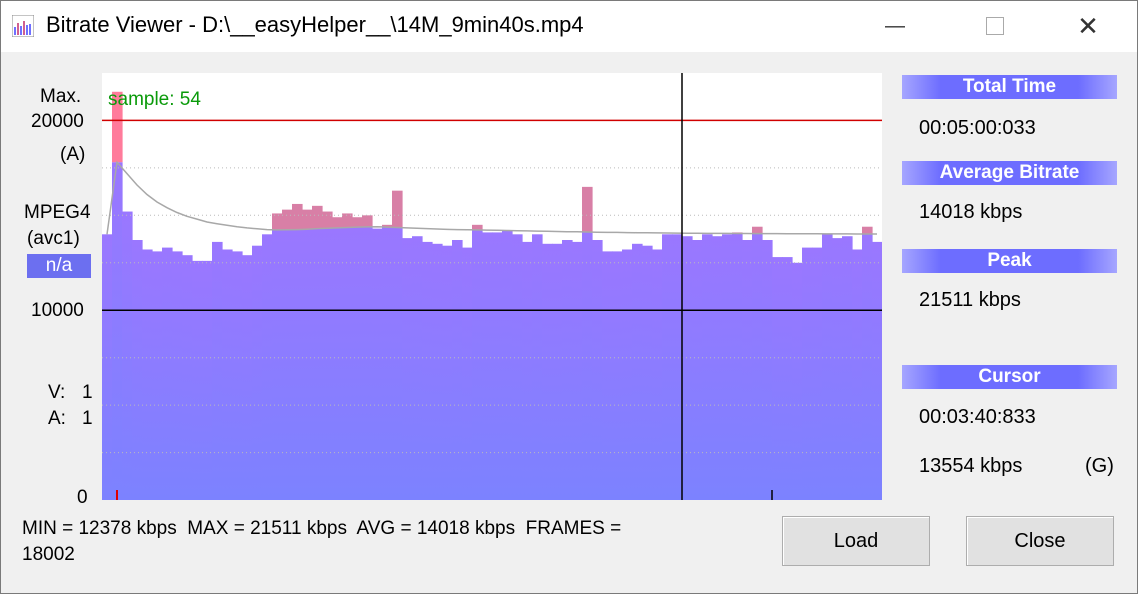 Image resolution: width=1138 pixels, height=594 pixels. I want to click on total-time-value: 00:05:00:033, so click(977, 128).